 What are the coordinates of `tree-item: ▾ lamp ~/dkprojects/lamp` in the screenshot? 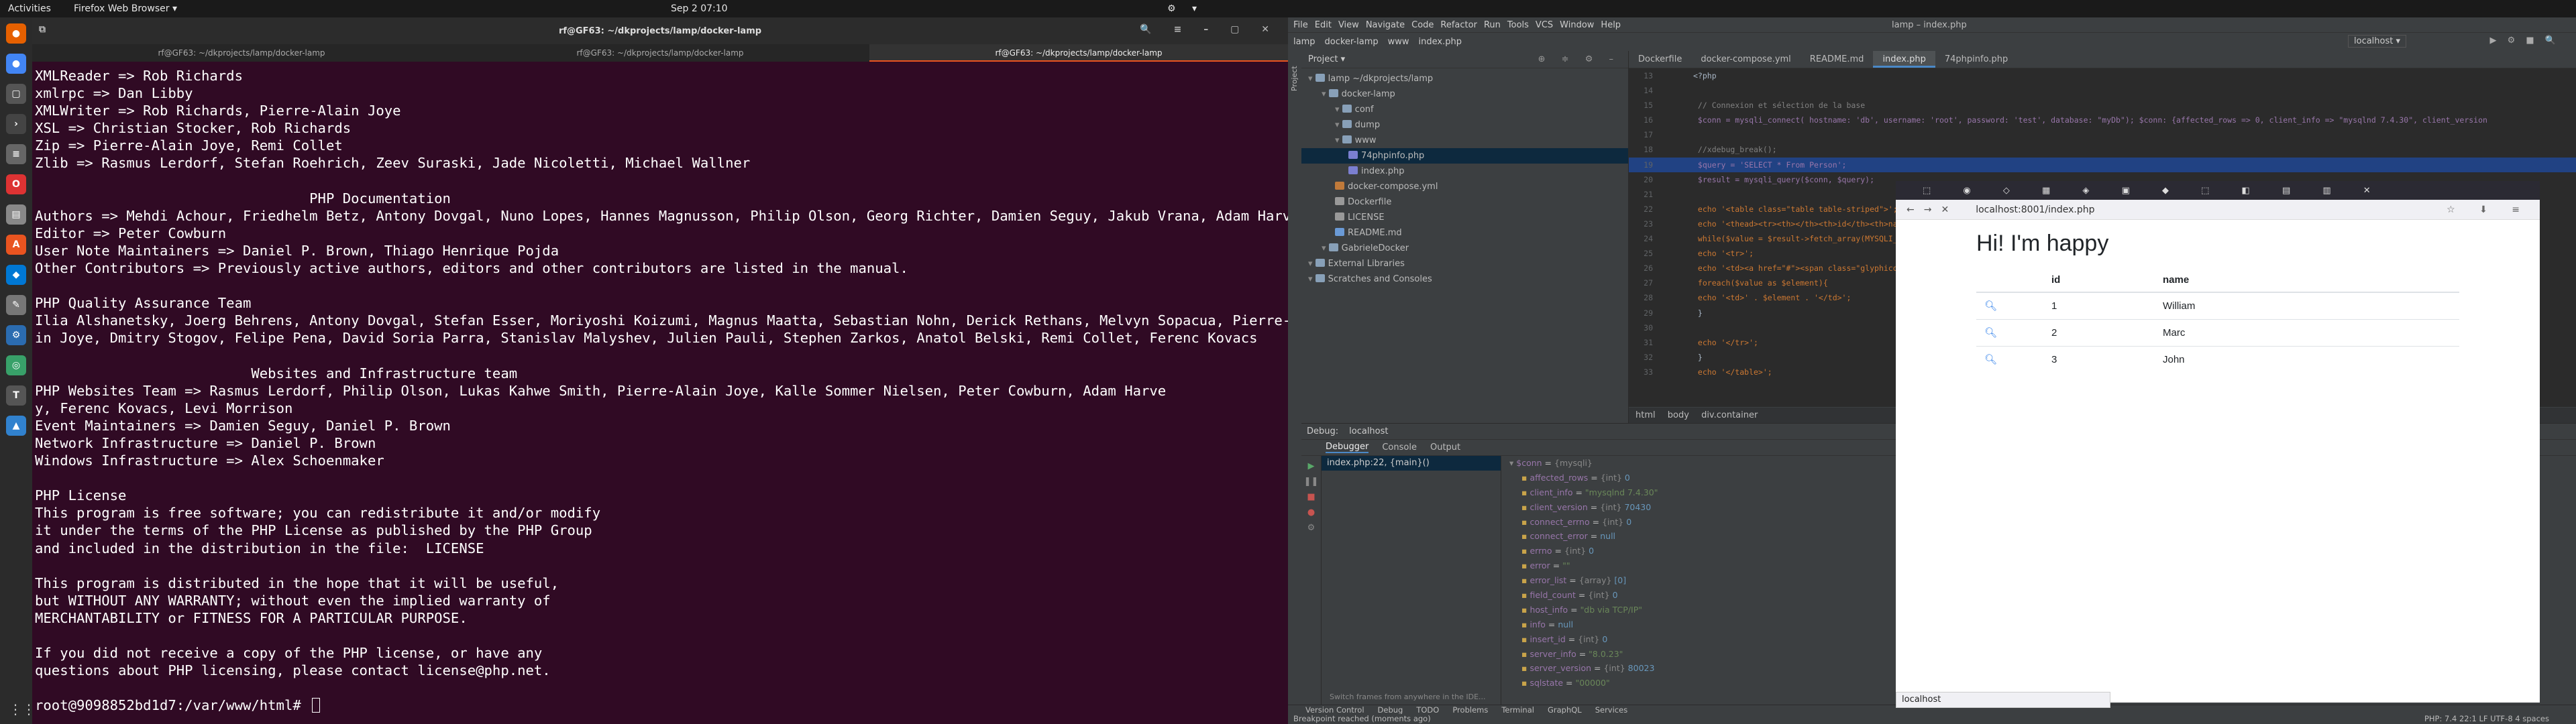 It's located at (1464, 78).